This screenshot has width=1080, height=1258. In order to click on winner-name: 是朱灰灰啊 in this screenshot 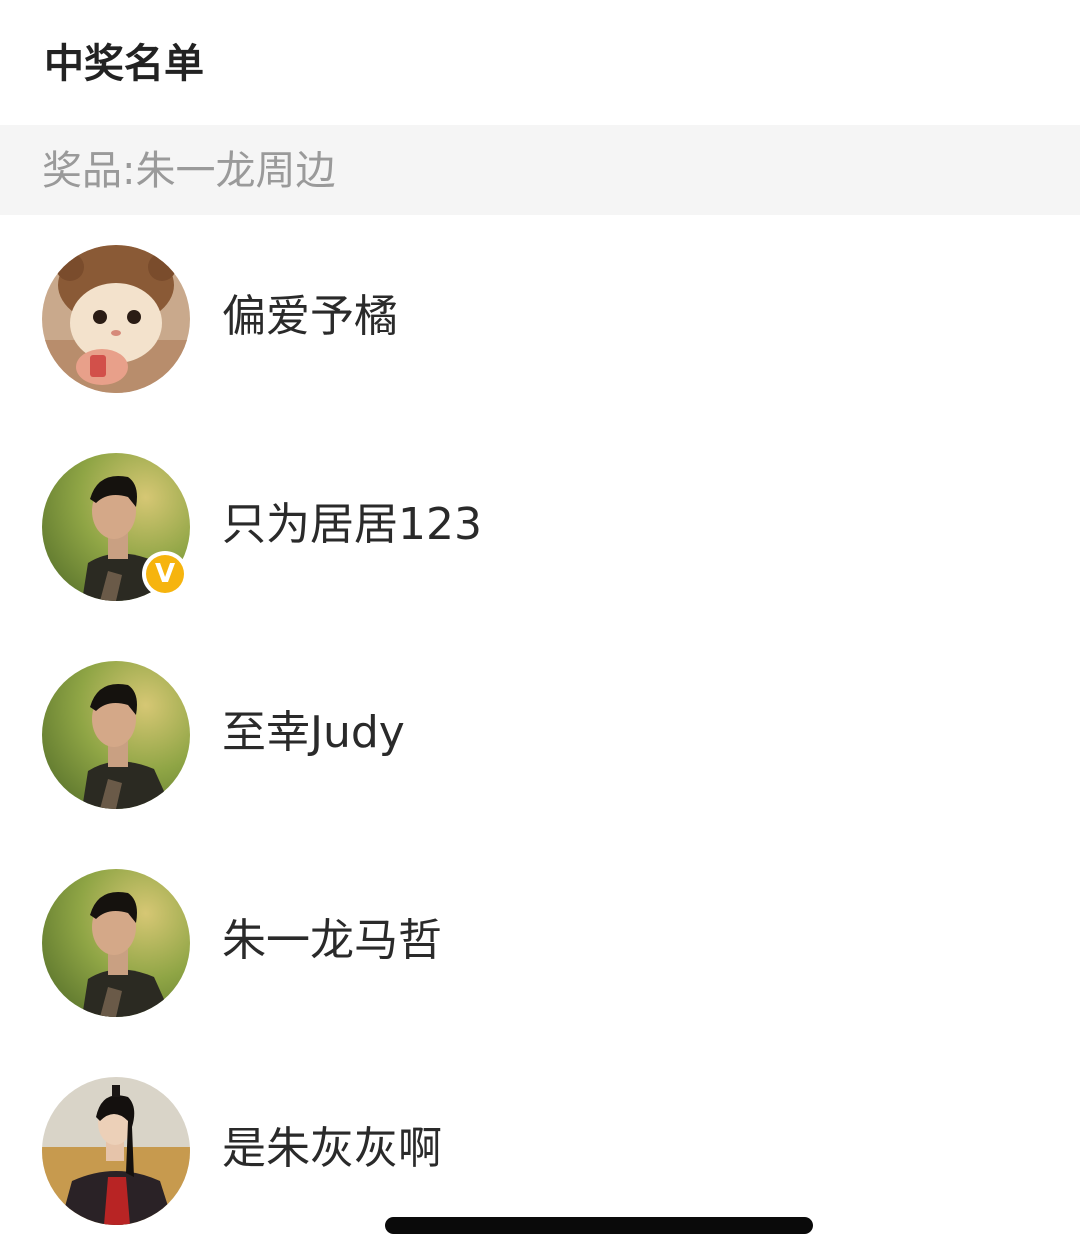, I will do `click(332, 1149)`.